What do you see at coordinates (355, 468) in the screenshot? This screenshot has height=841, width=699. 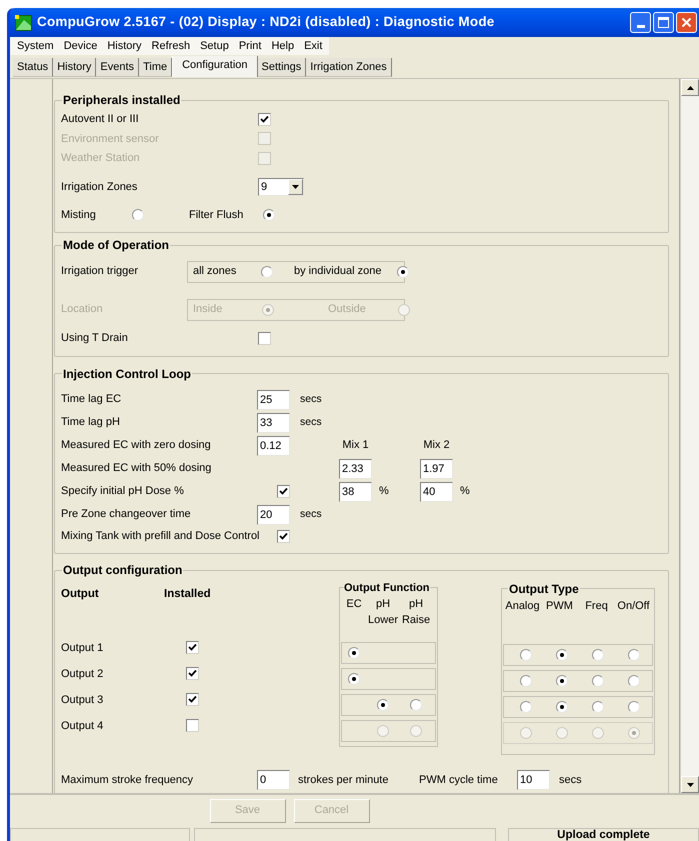 I see `input-field: 2.33` at bounding box center [355, 468].